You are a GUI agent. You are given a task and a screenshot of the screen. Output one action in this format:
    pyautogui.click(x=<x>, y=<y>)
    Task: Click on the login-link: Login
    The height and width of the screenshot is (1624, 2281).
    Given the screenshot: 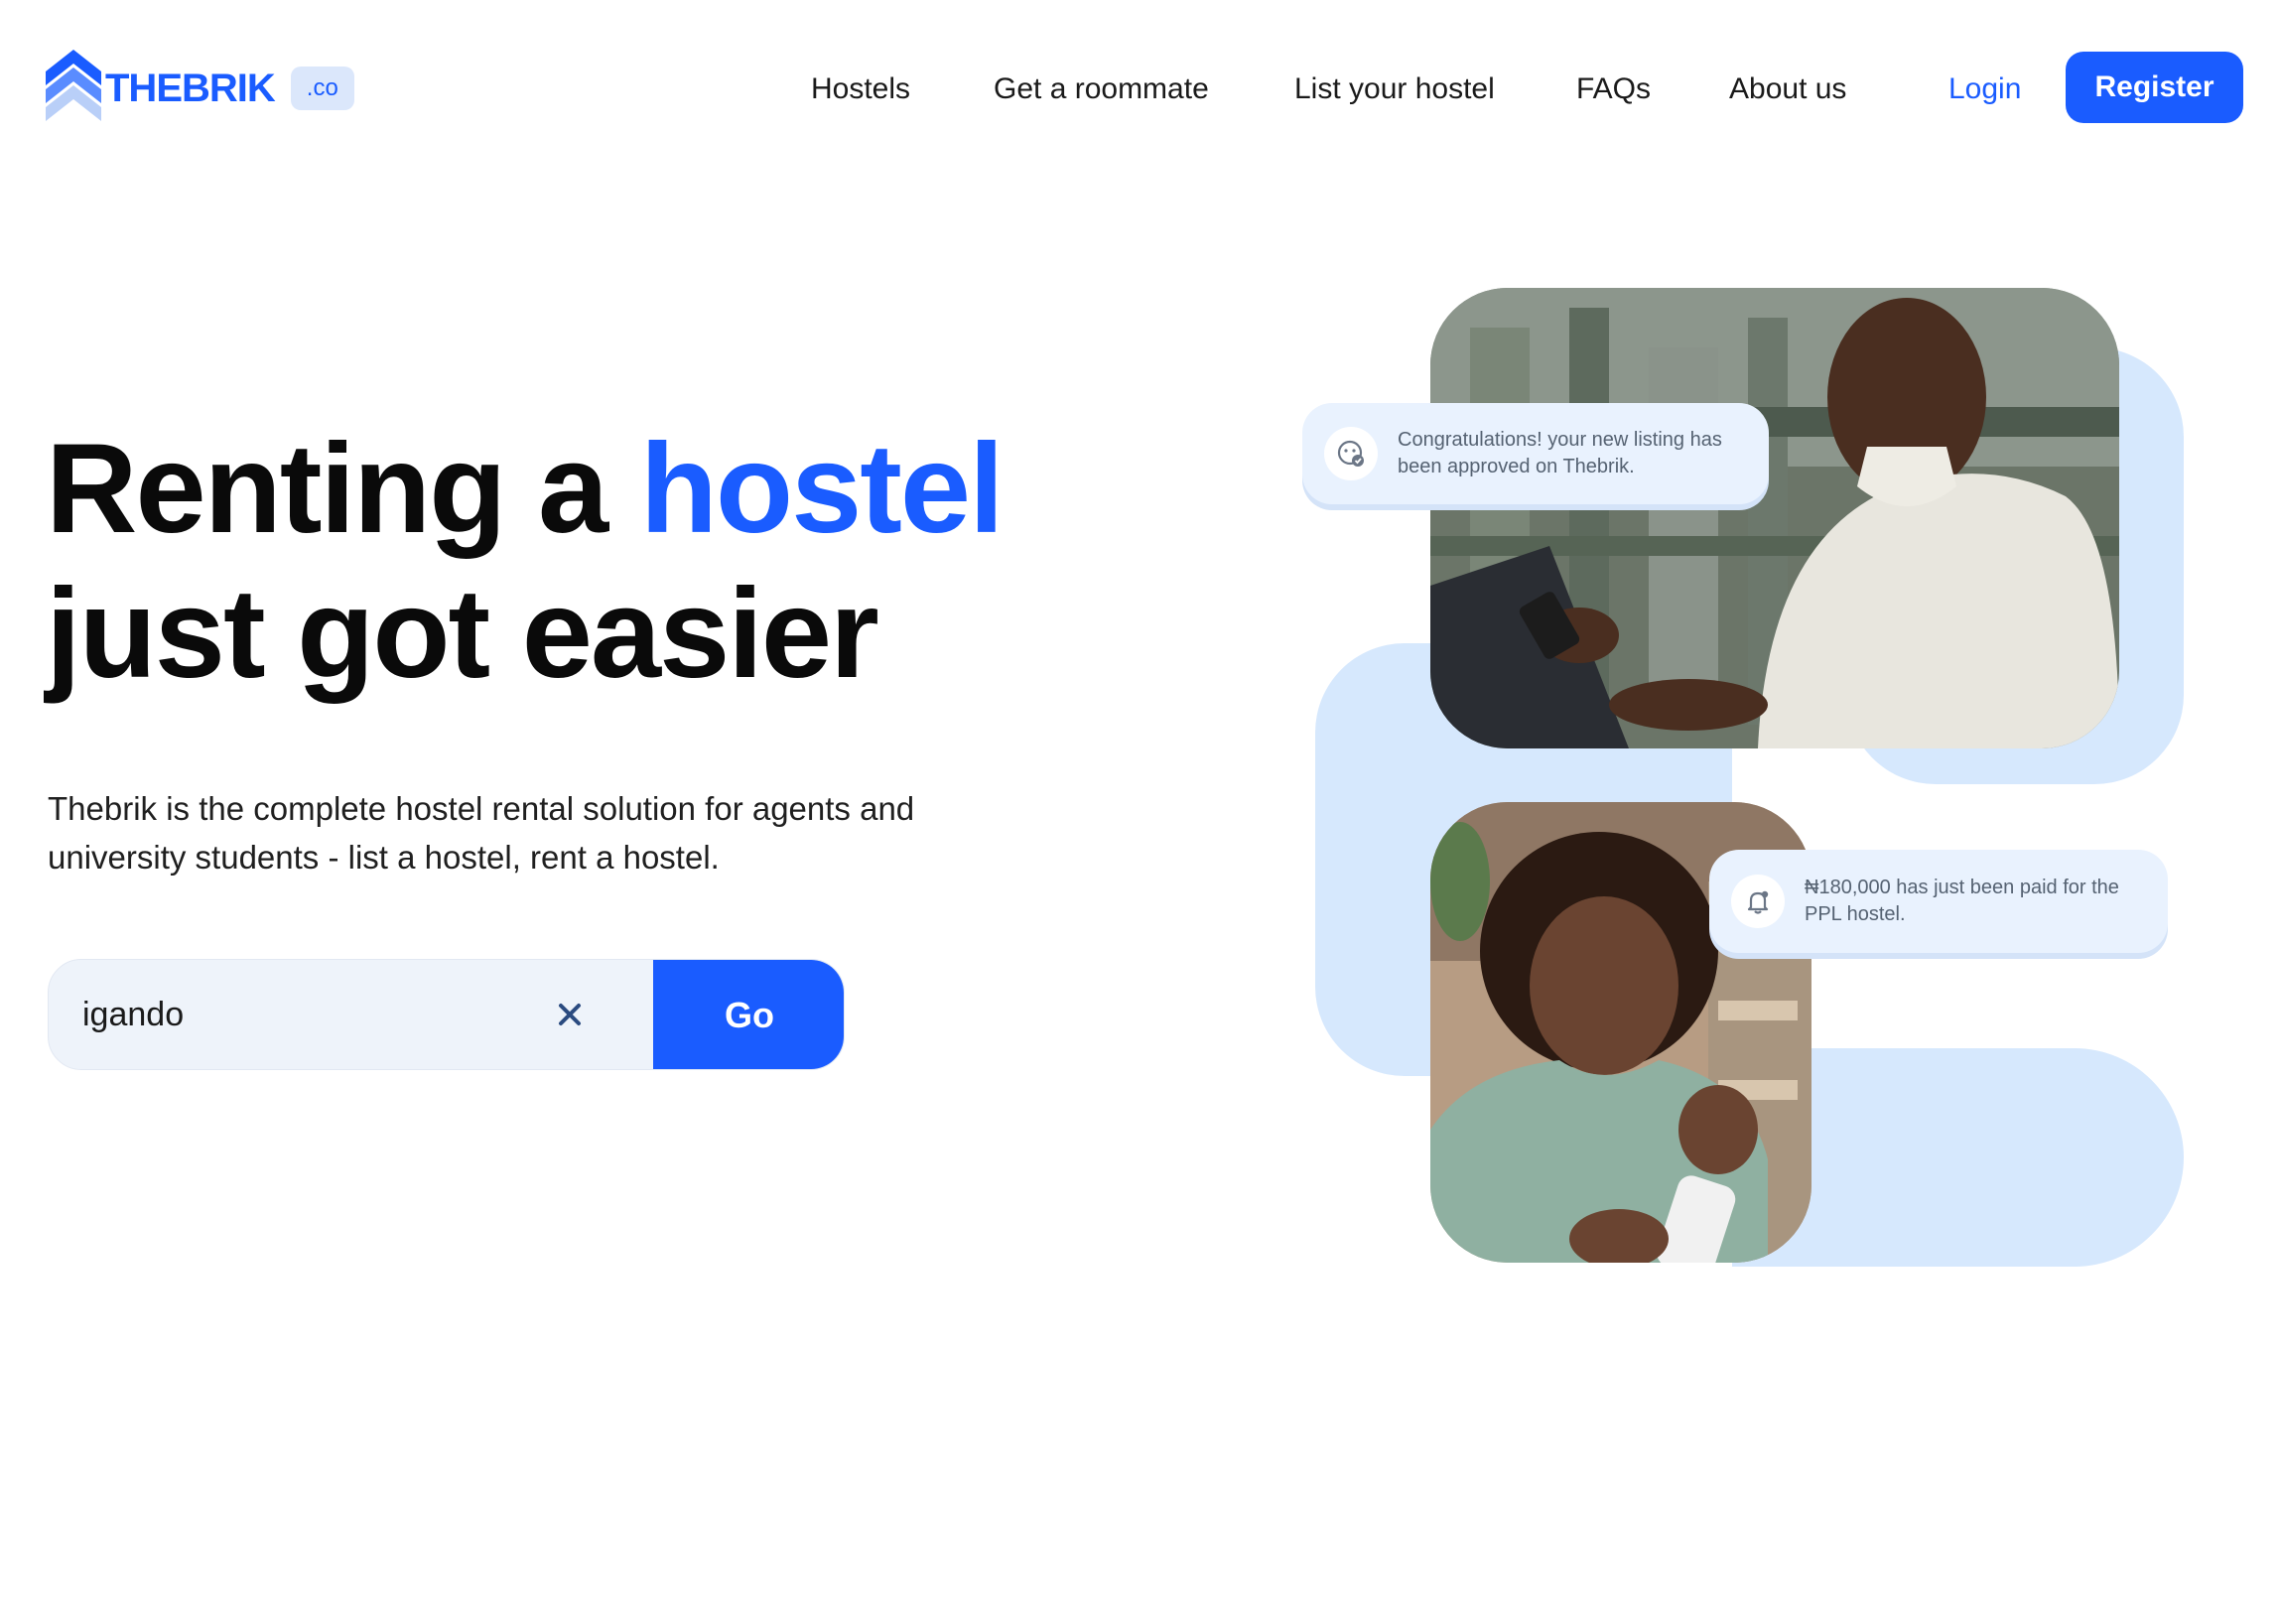 What is the action you would take?
    pyautogui.click(x=1984, y=89)
    